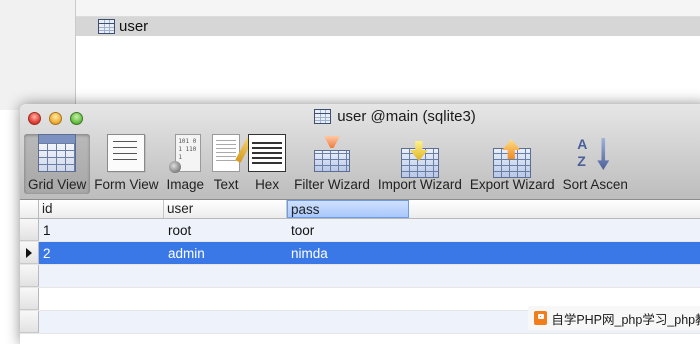 The image size is (700, 344). Describe the element at coordinates (226, 184) in the screenshot. I see `text-label: Text` at that location.